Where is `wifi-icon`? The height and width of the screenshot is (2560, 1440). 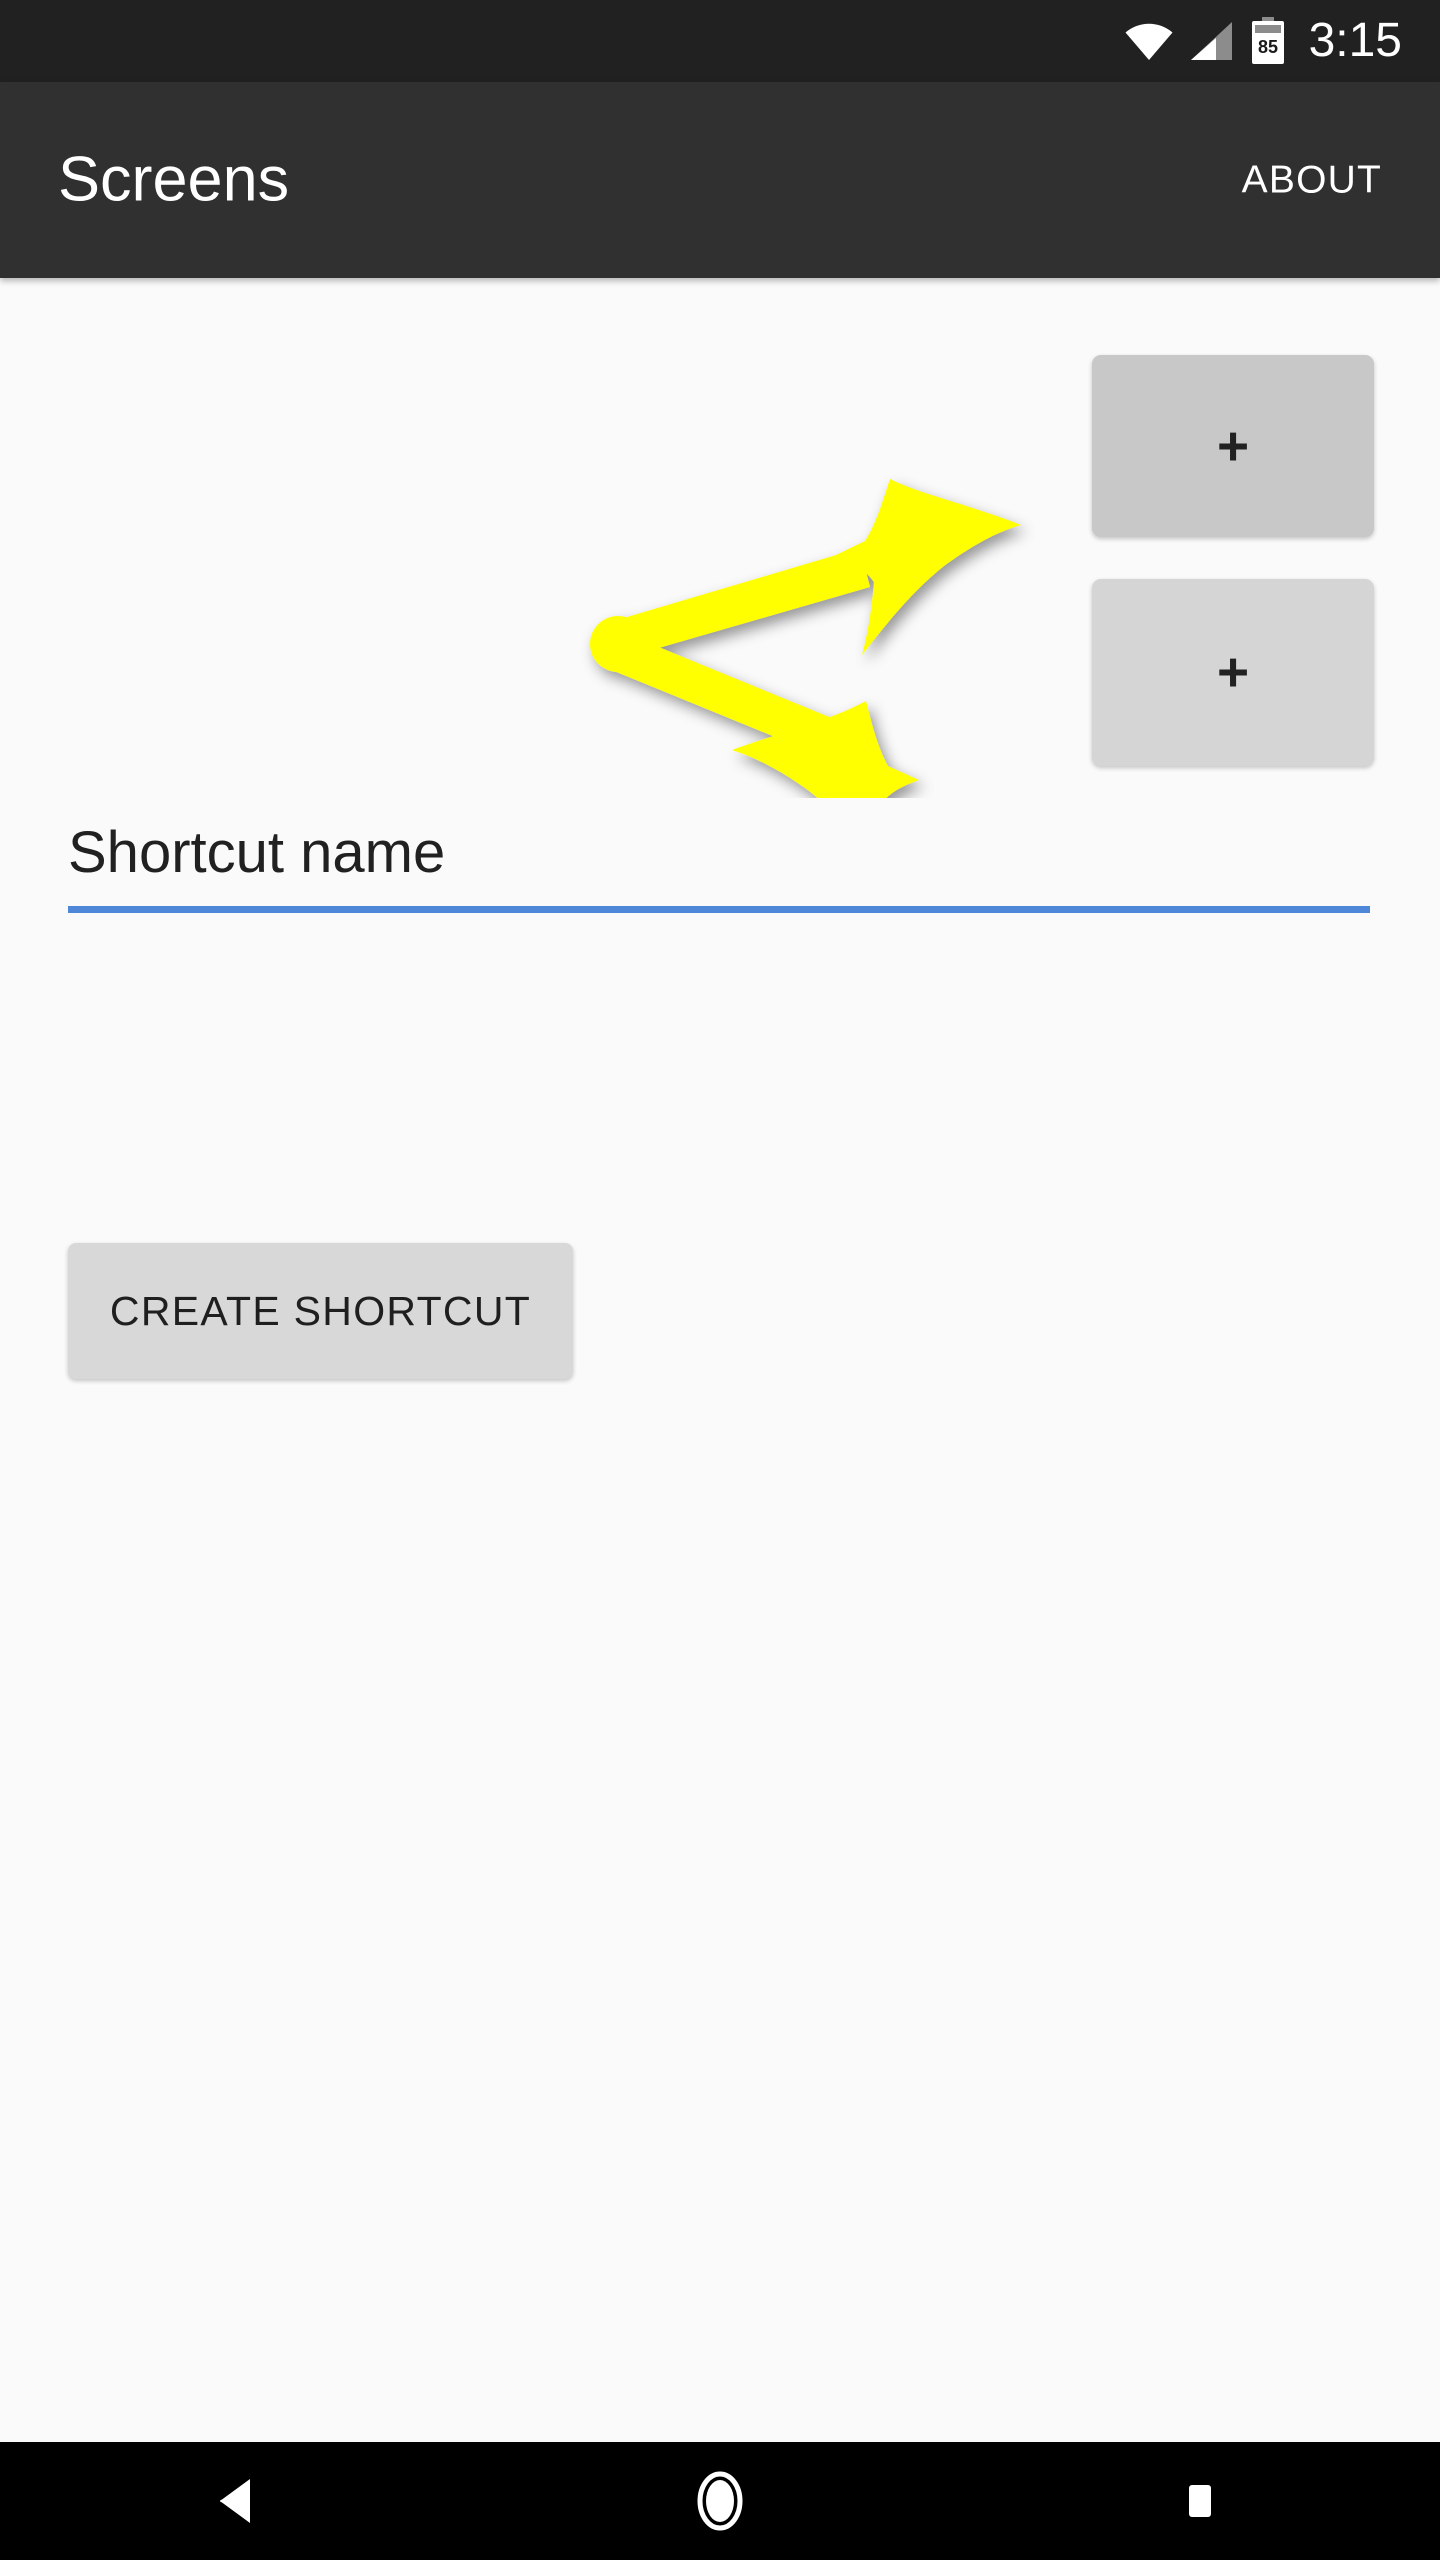
wifi-icon is located at coordinates (1149, 41).